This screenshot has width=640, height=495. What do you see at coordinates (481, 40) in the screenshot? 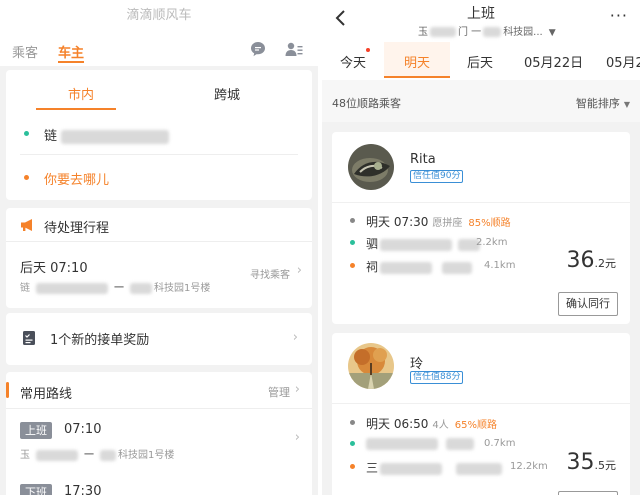
I see `header: 上班 玉 门 一 科技园... ▼ ··· 今天 明天 后天 05月22日 05月2` at bounding box center [481, 40].